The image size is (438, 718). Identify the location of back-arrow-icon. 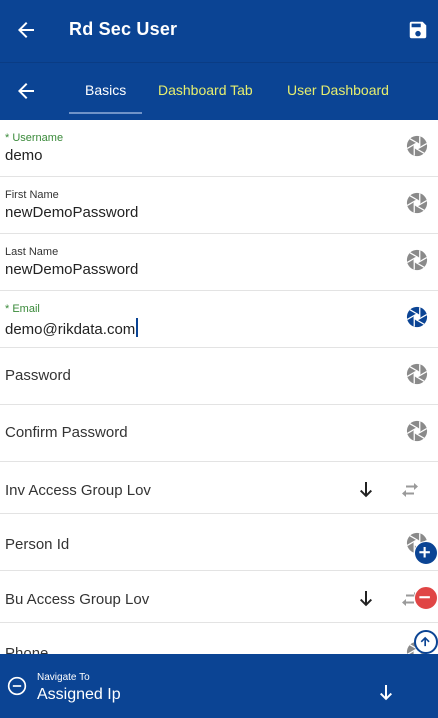
(26, 30).